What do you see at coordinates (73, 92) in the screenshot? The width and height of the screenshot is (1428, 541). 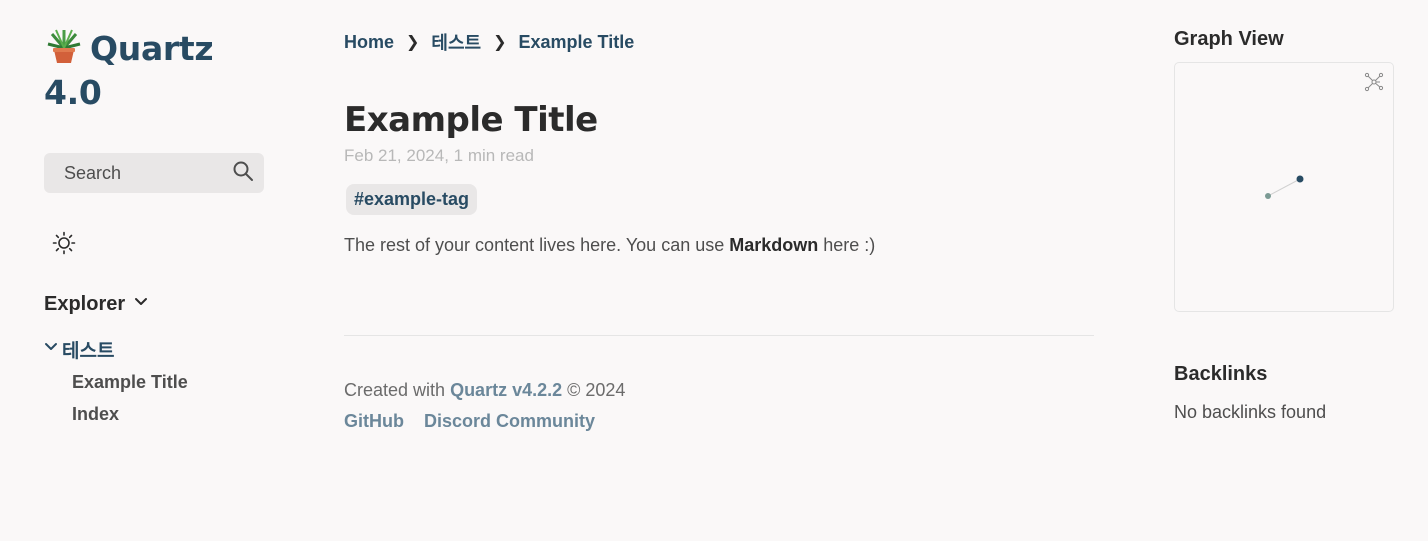 I see `site-title-line2: 4.0` at bounding box center [73, 92].